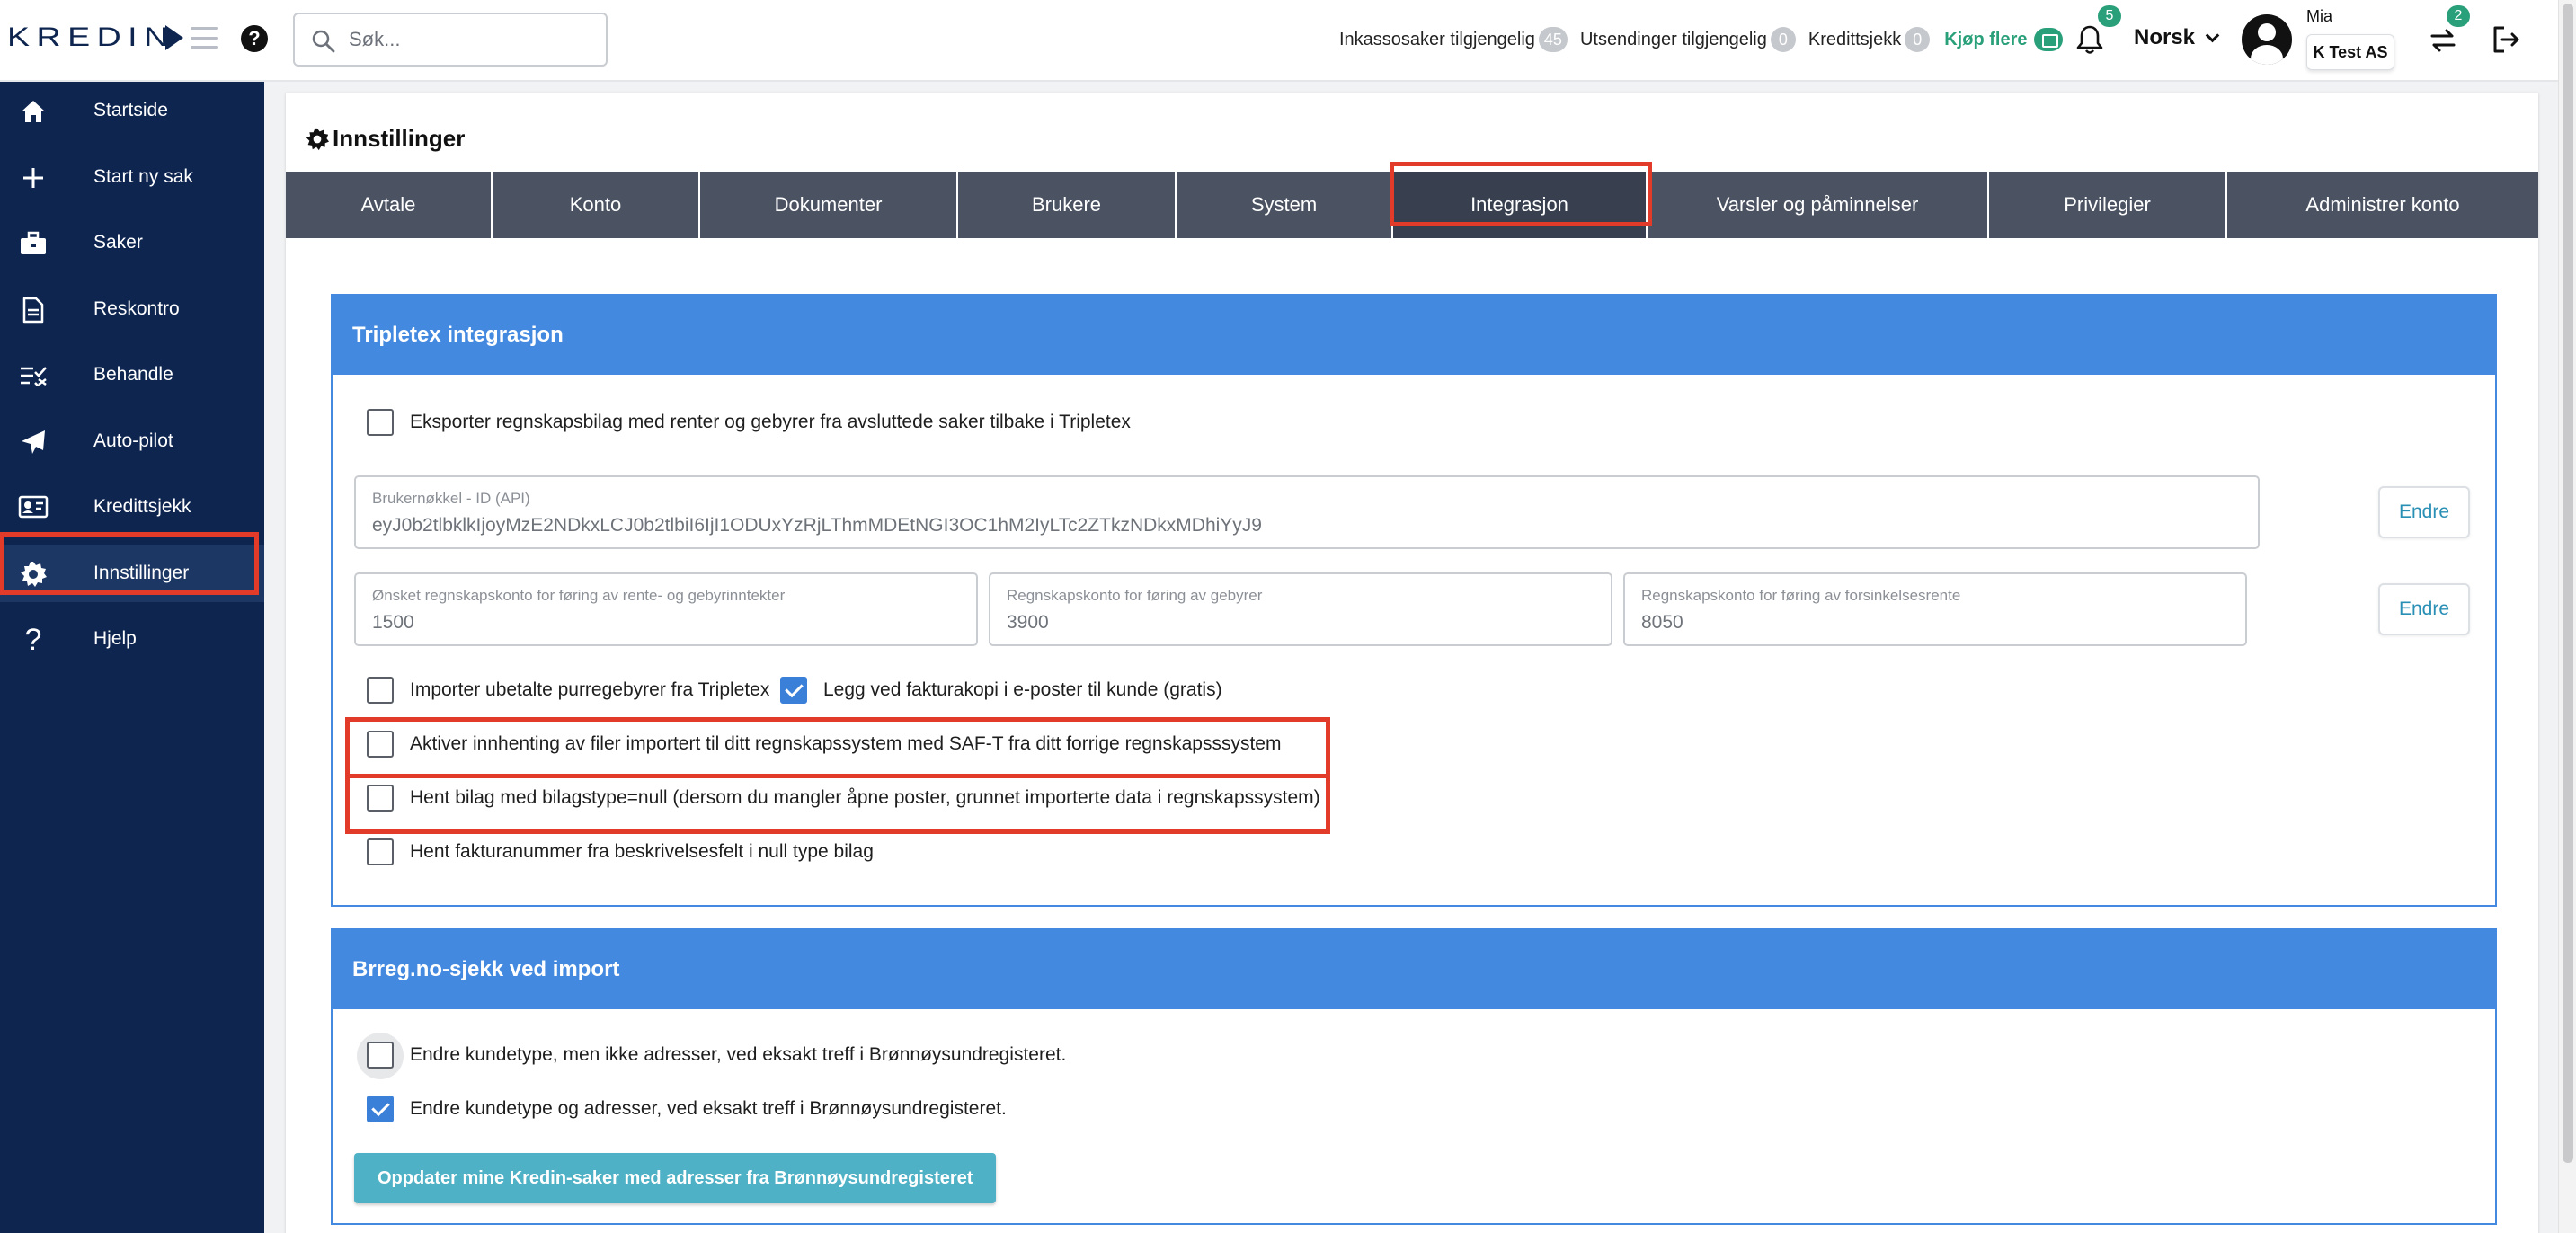 Image resolution: width=2576 pixels, height=1233 pixels. What do you see at coordinates (254, 38) in the screenshot?
I see `help-icon: ?` at bounding box center [254, 38].